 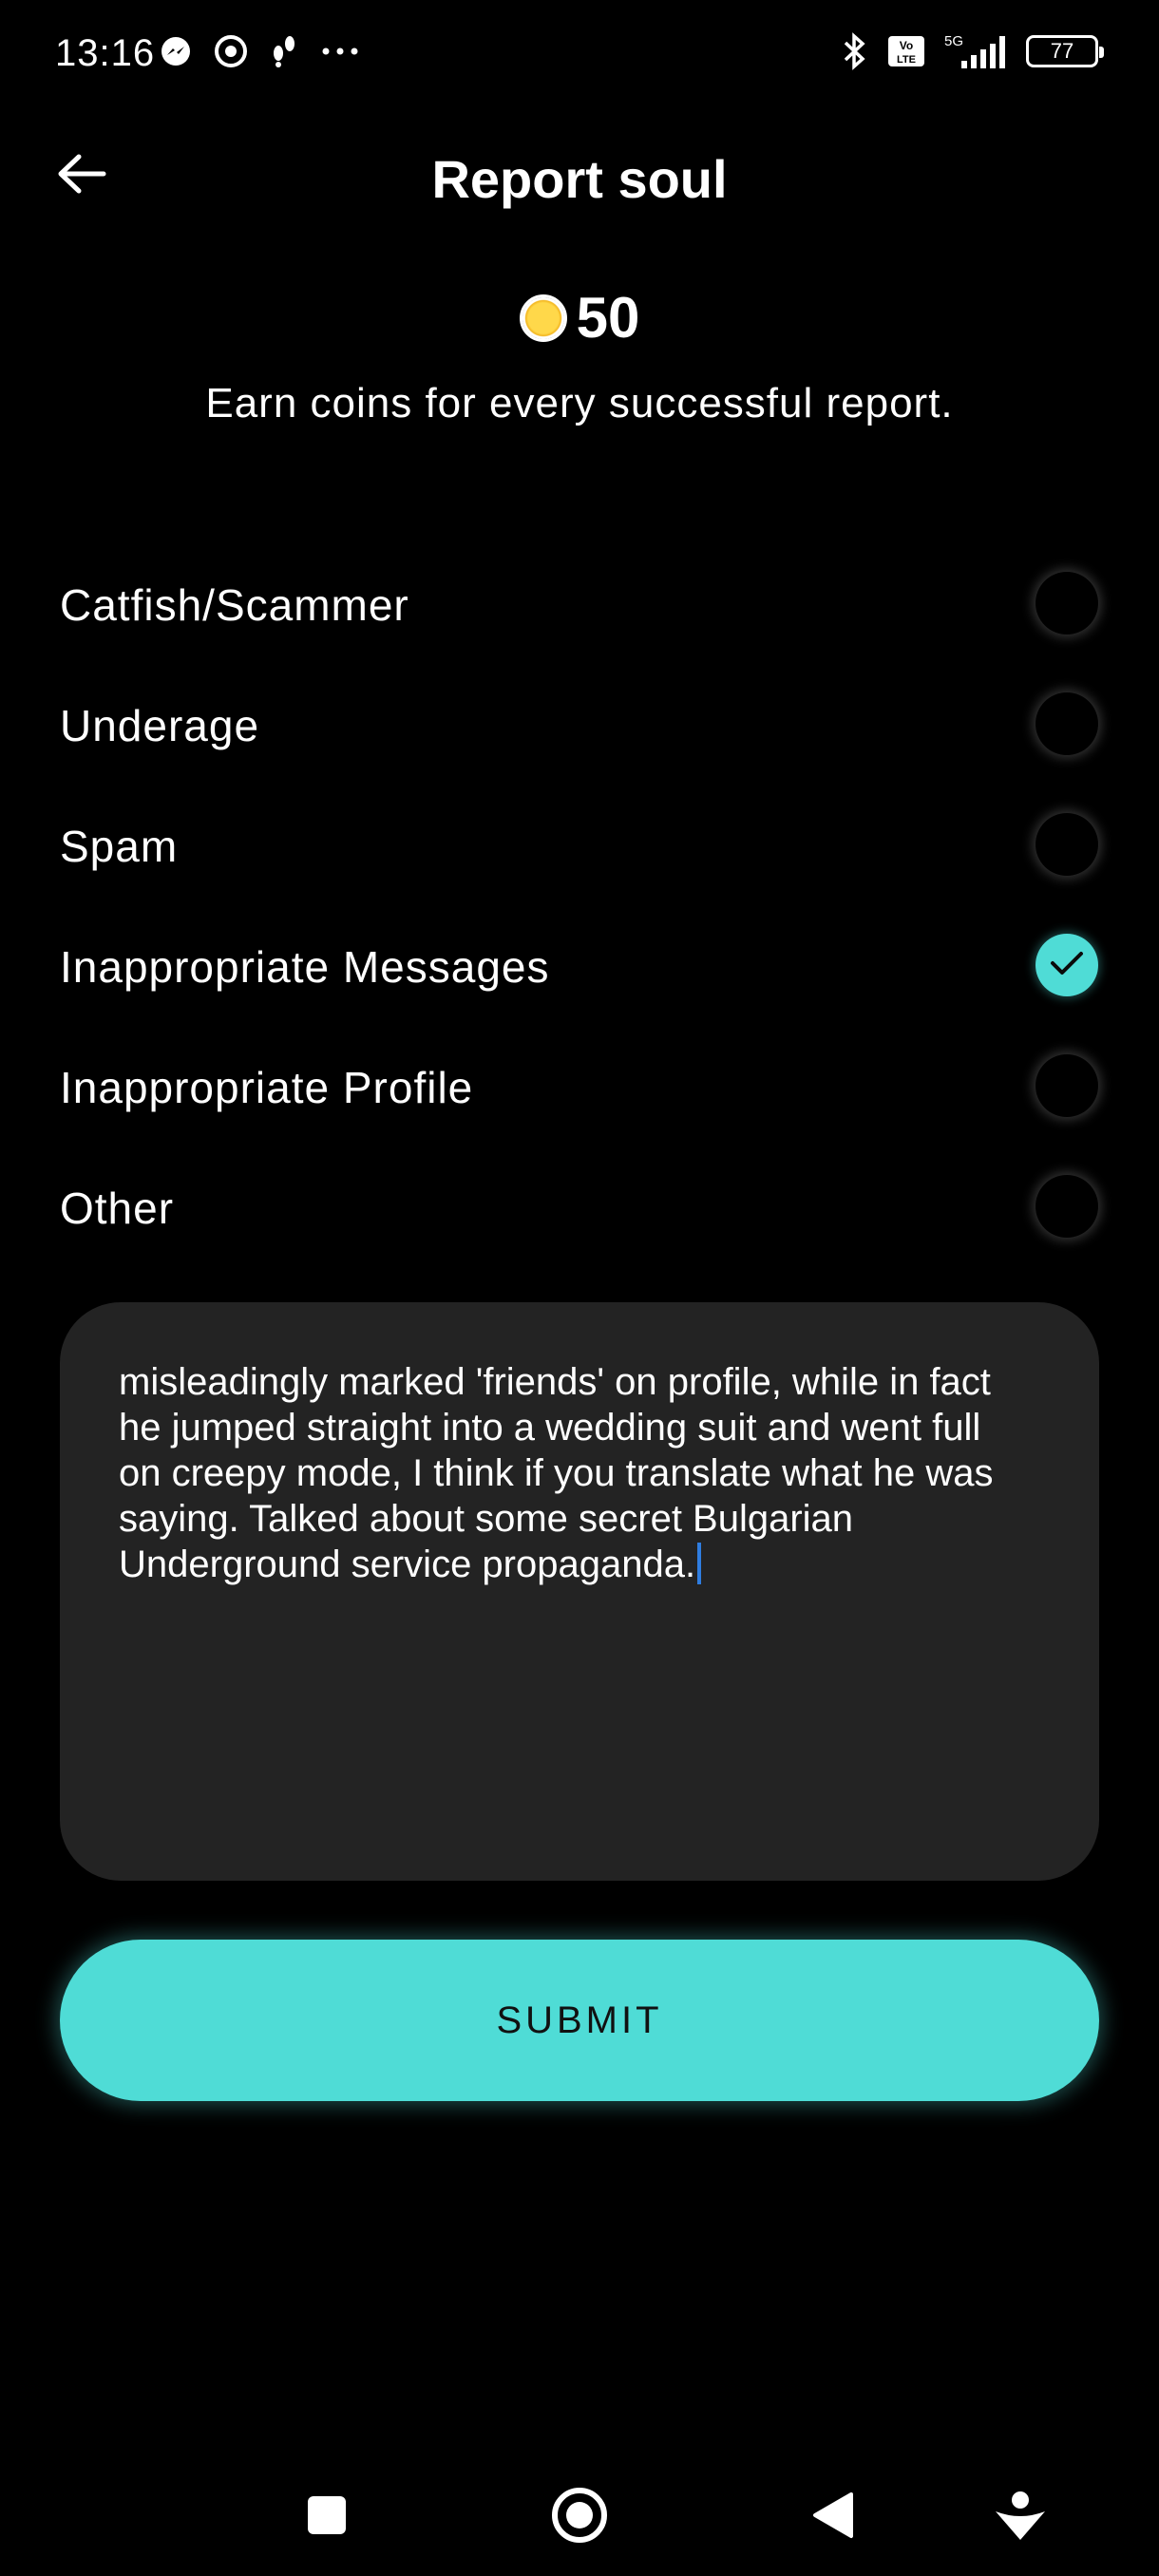 I want to click on back-triangle-icon, so click(x=832, y=2518).